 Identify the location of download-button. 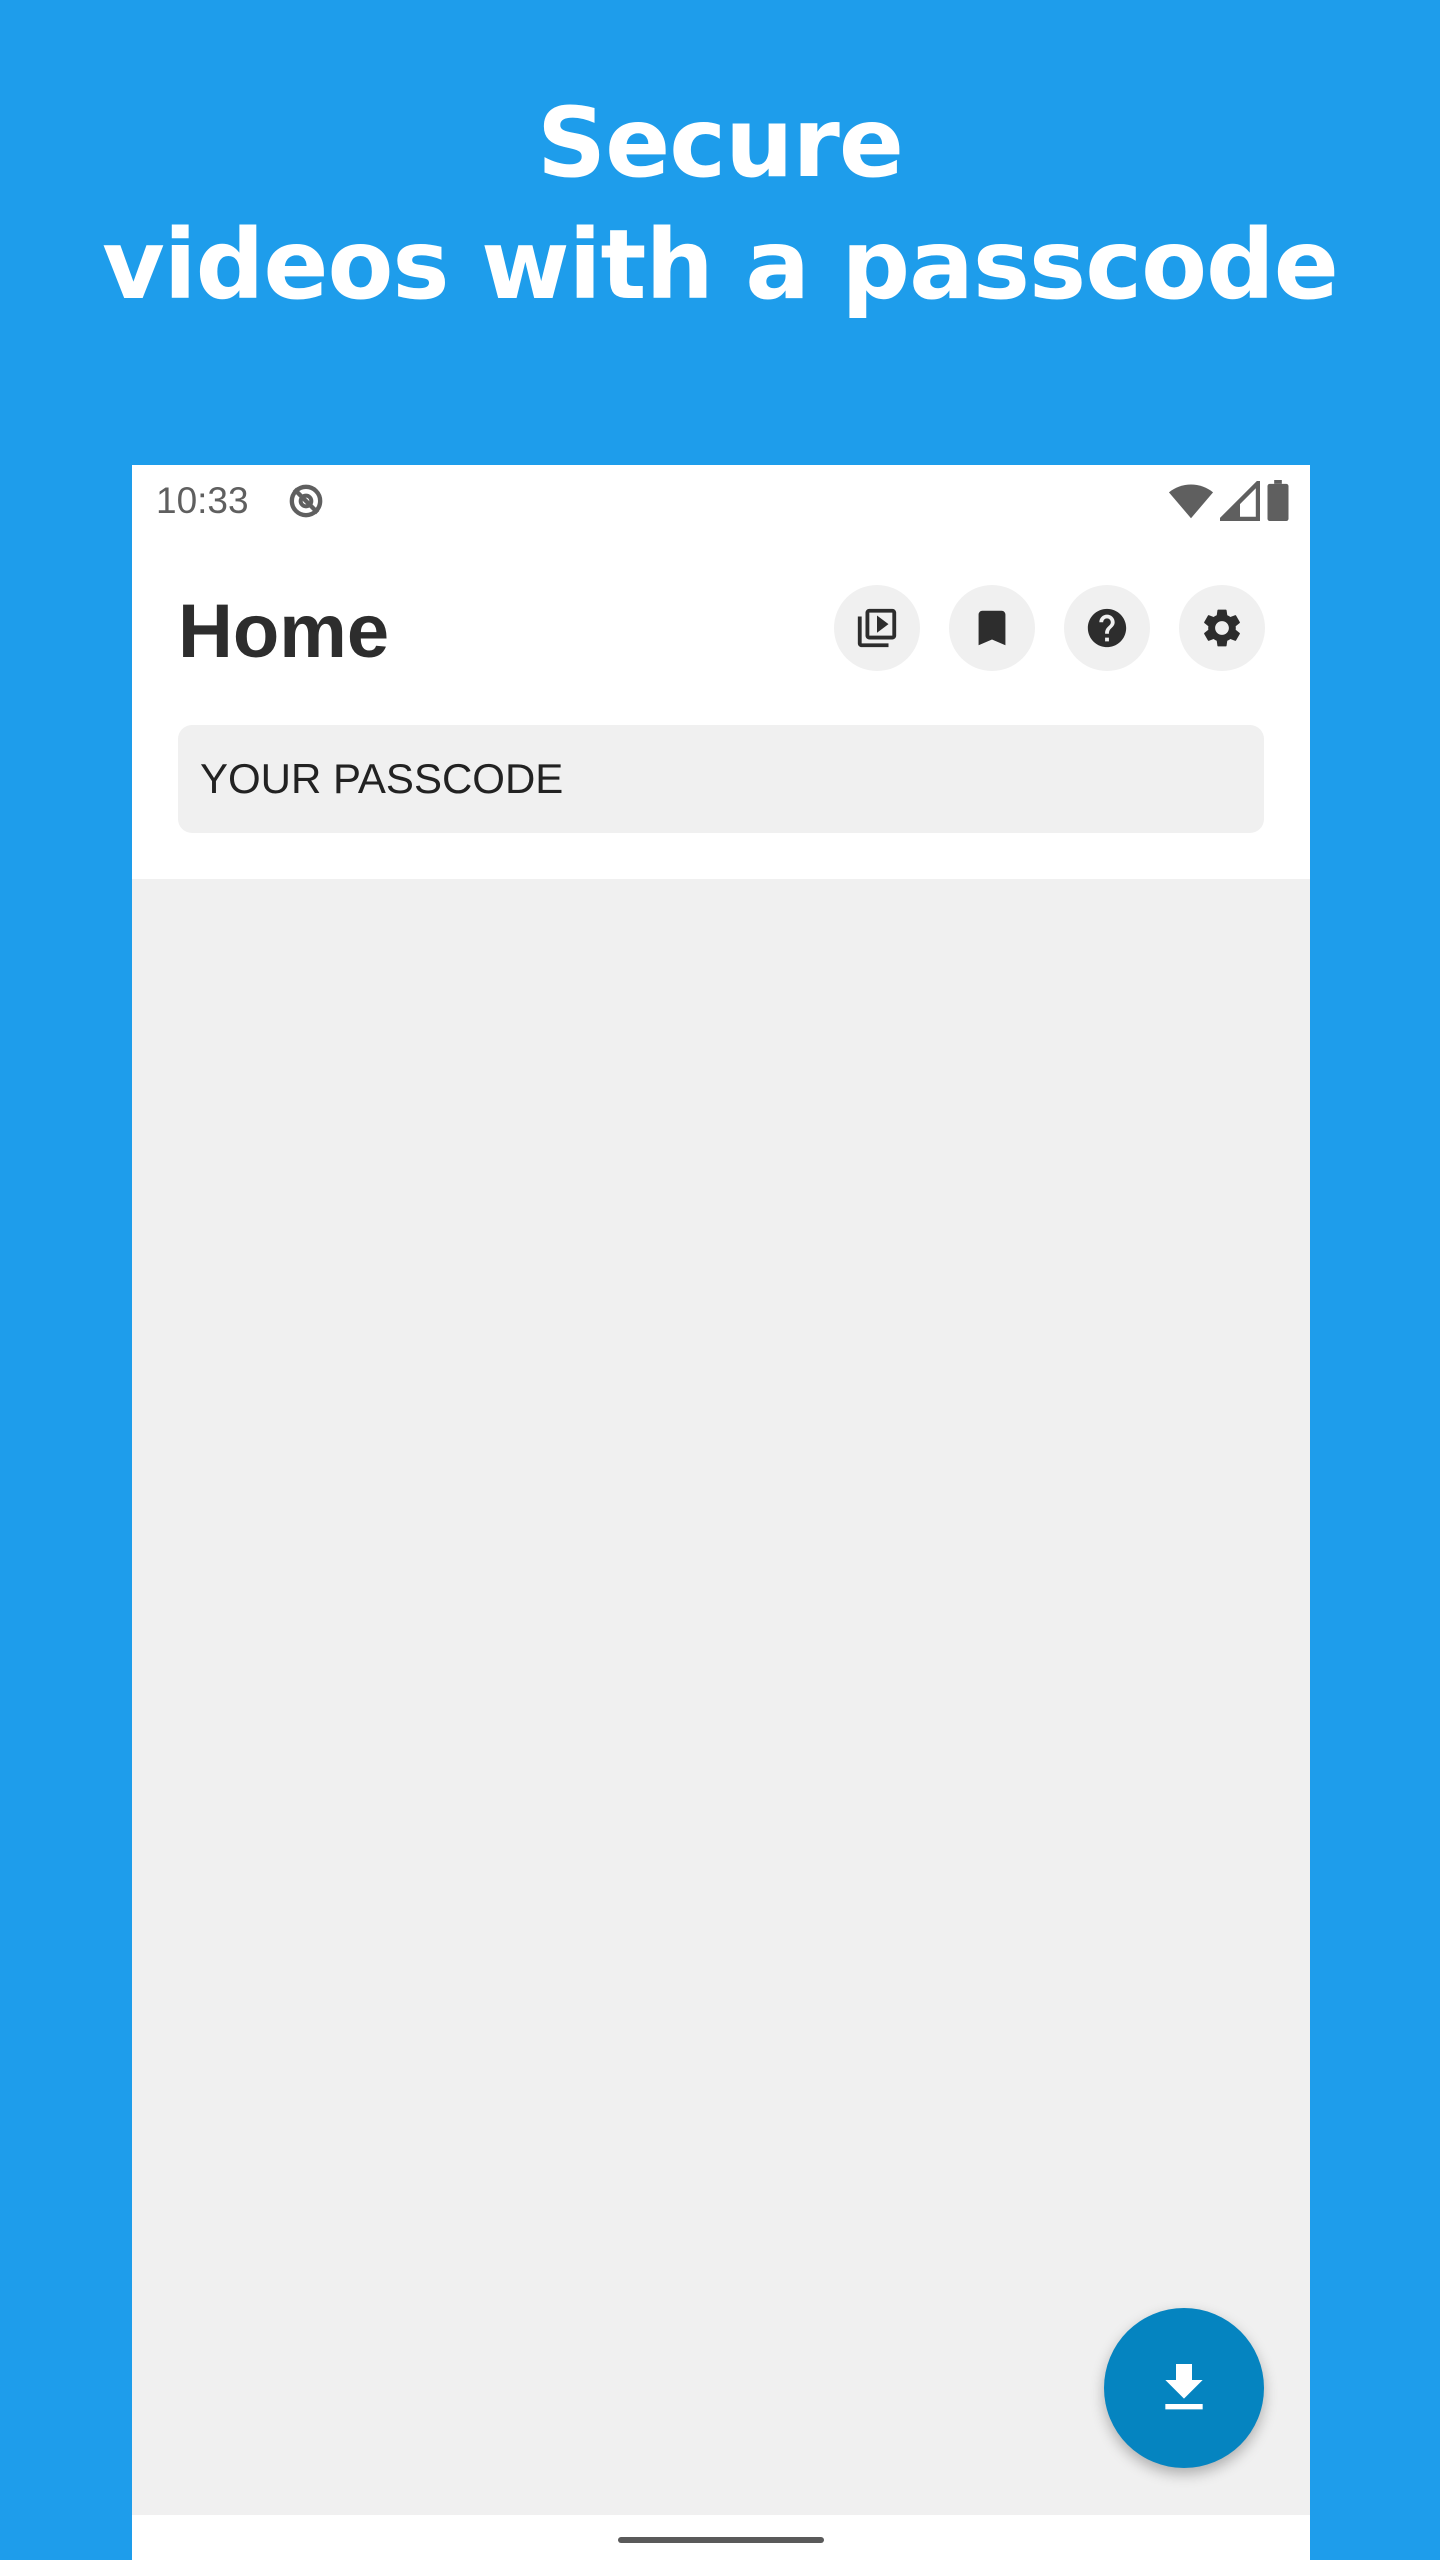
(1184, 2388).